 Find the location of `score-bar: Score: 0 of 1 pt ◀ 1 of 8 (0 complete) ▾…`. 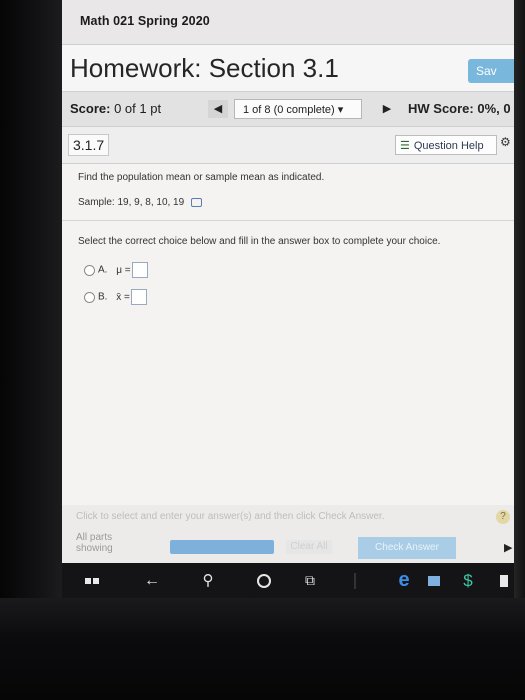

score-bar: Score: 0 of 1 pt ◀ 1 of 8 (0 complete) ▾… is located at coordinates (288, 109).